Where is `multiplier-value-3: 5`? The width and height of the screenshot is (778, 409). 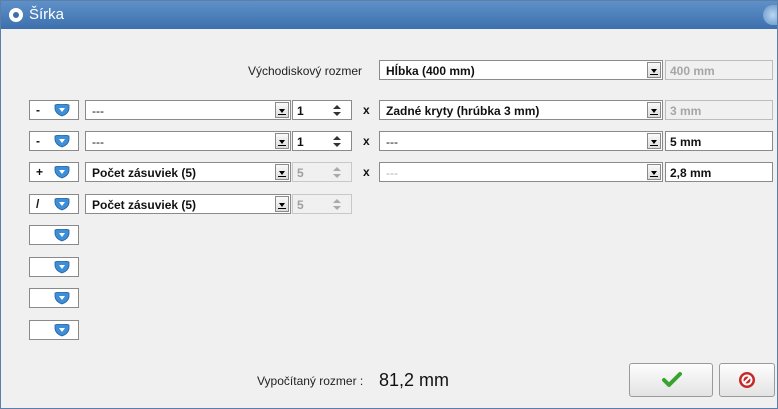
multiplier-value-3: 5 is located at coordinates (300, 173).